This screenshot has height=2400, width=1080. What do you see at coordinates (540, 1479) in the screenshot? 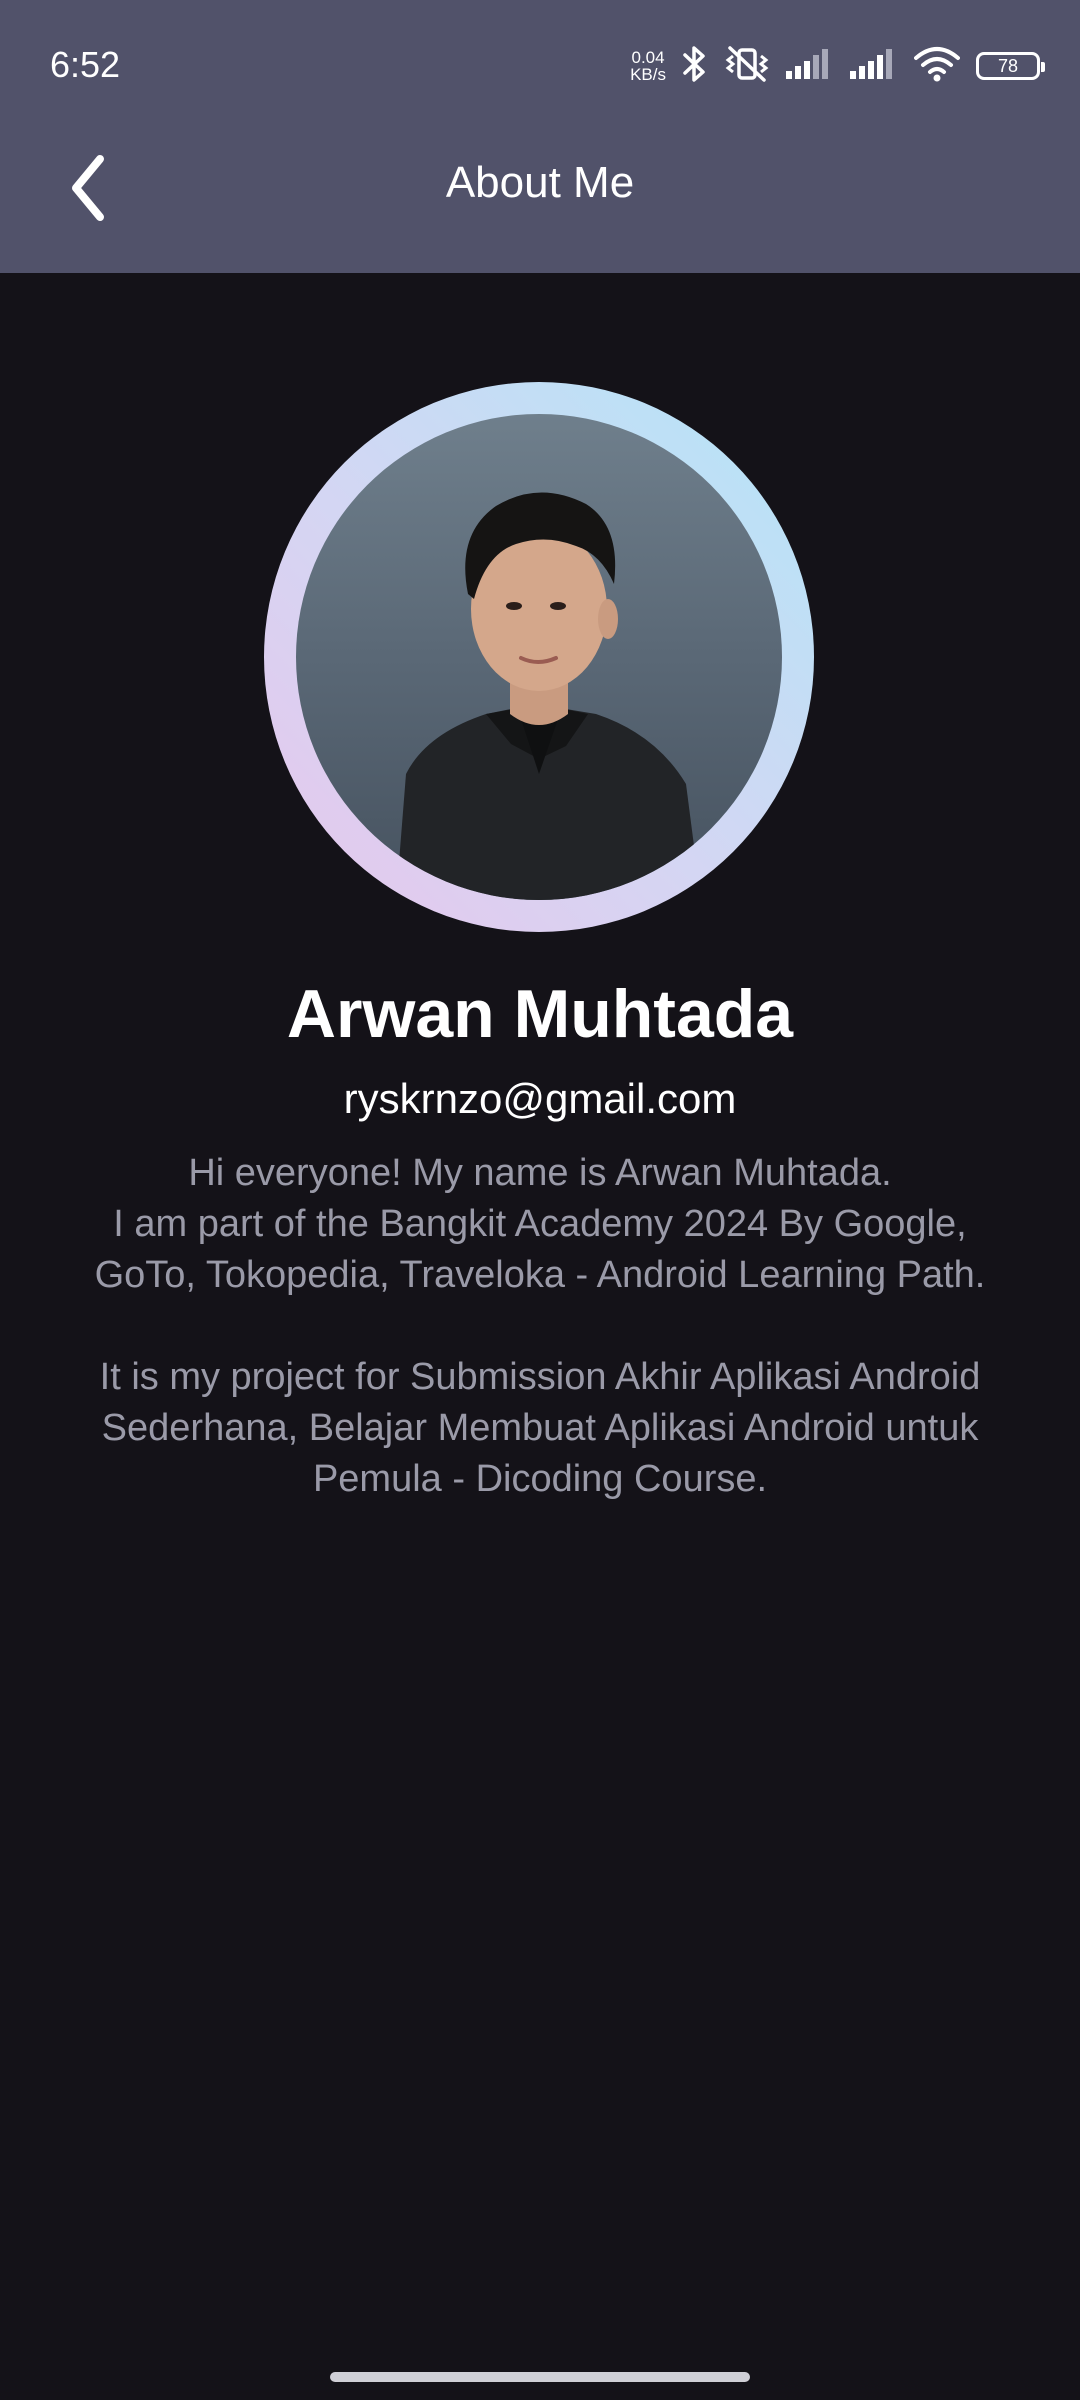
I see `bio-line: Pemula - Dicoding Course.` at bounding box center [540, 1479].